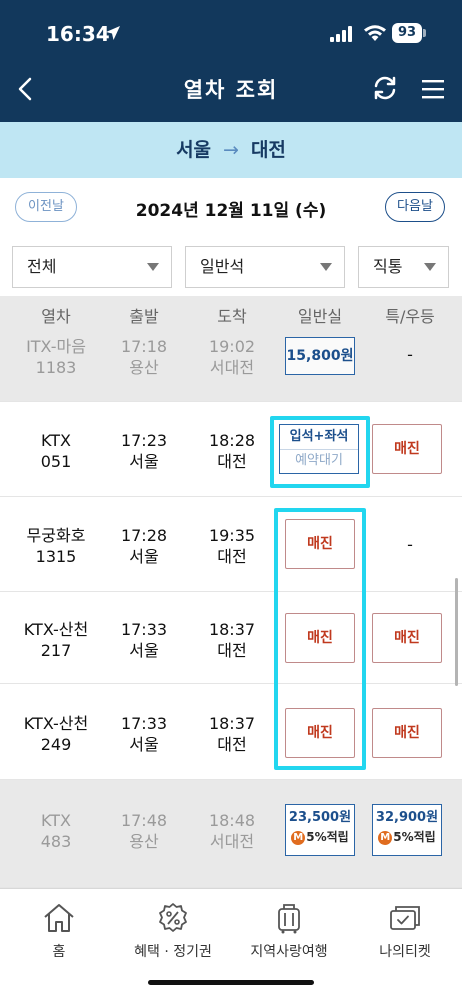 The image size is (462, 1000). What do you see at coordinates (194, 150) in the screenshot?
I see `route-from: 서울` at bounding box center [194, 150].